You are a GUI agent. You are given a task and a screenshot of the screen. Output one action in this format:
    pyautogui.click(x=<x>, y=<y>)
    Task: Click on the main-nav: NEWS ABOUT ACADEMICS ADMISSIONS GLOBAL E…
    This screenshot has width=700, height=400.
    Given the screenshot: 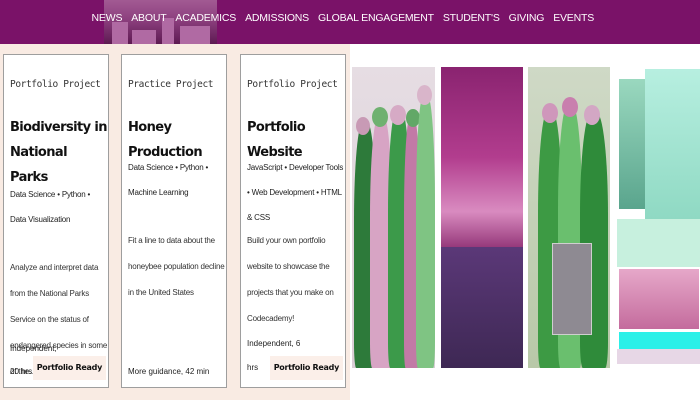 What is the action you would take?
    pyautogui.click(x=343, y=18)
    